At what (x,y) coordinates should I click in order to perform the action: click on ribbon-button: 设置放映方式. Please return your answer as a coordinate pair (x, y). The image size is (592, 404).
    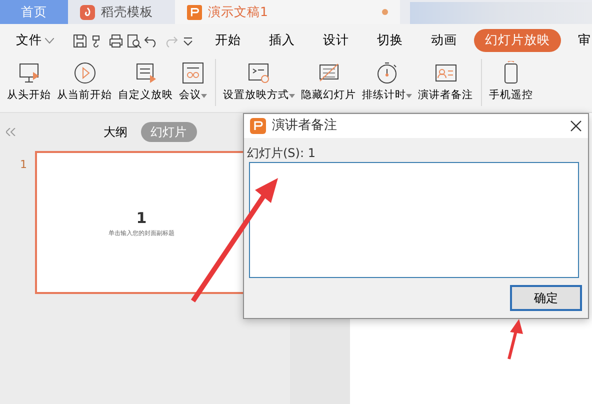
    Looking at the image, I should click on (259, 82).